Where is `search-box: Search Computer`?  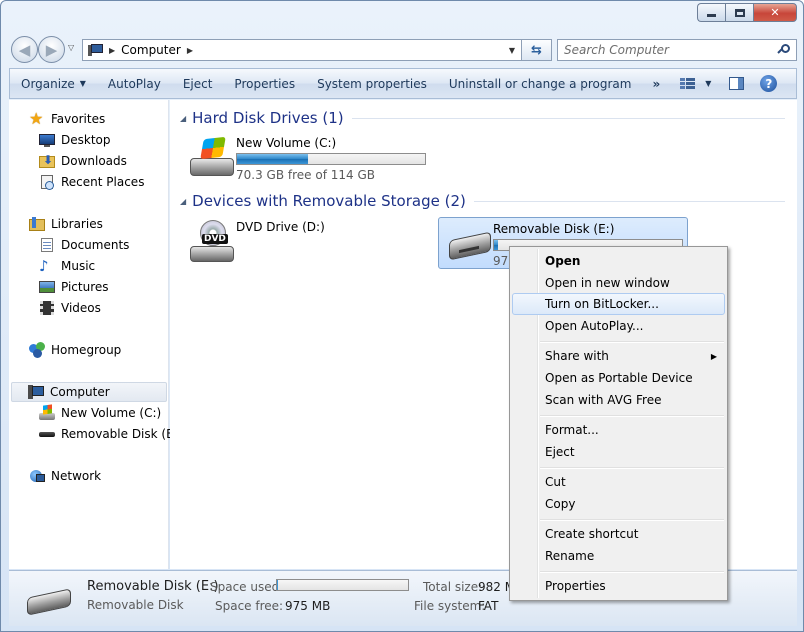
search-box: Search Computer is located at coordinates (677, 50).